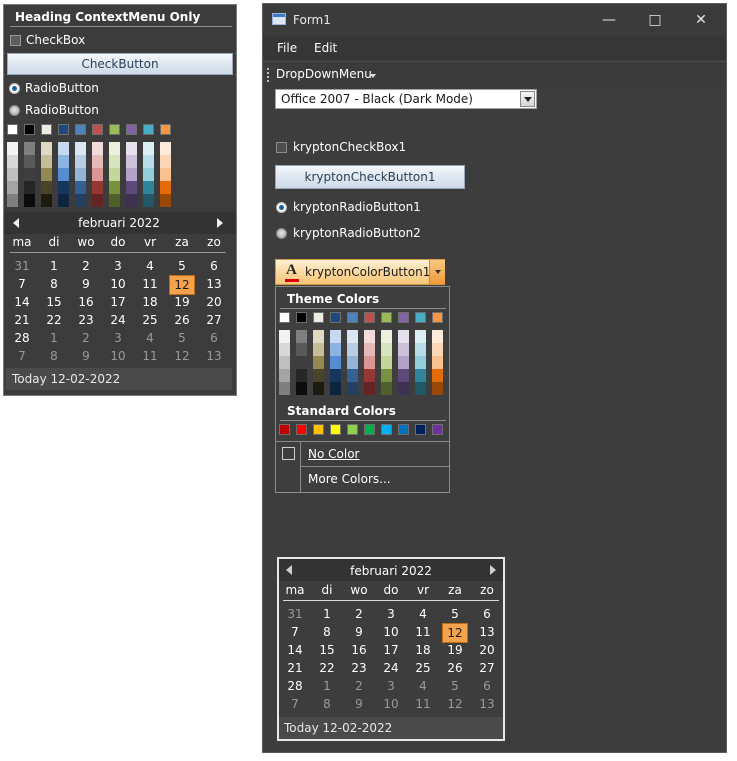 This screenshot has width=737, height=761. What do you see at coordinates (150, 356) in the screenshot?
I see `calendar-day: 11` at bounding box center [150, 356].